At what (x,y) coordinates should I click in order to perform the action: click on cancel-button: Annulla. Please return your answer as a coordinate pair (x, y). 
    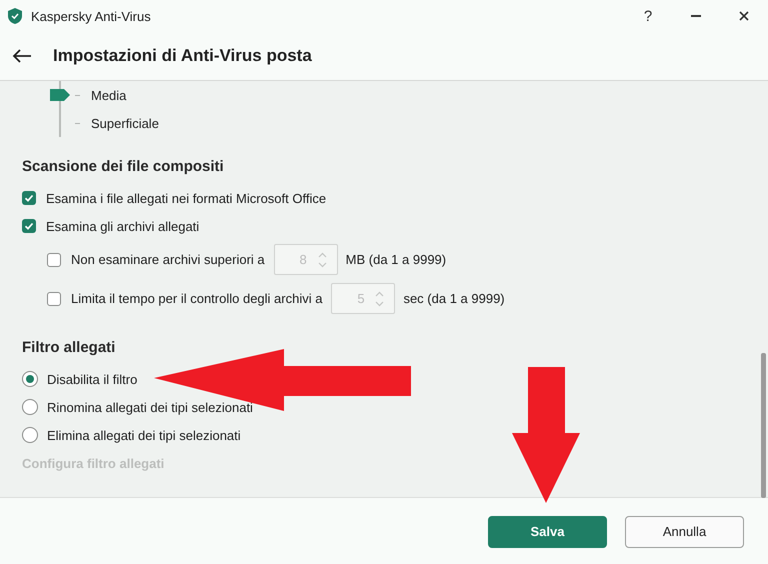
    Looking at the image, I should click on (684, 532).